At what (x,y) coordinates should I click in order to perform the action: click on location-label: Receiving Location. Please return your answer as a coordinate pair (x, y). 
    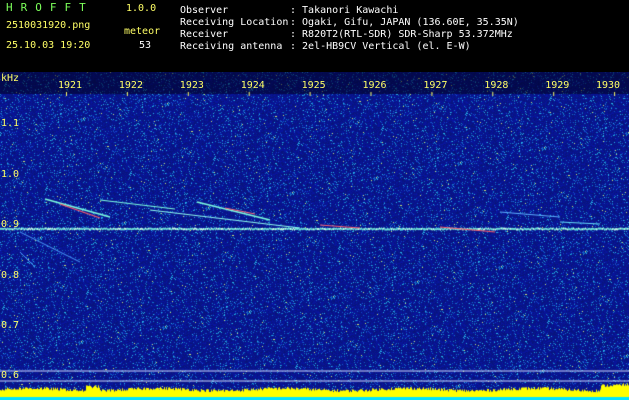
    Looking at the image, I should click on (234, 22).